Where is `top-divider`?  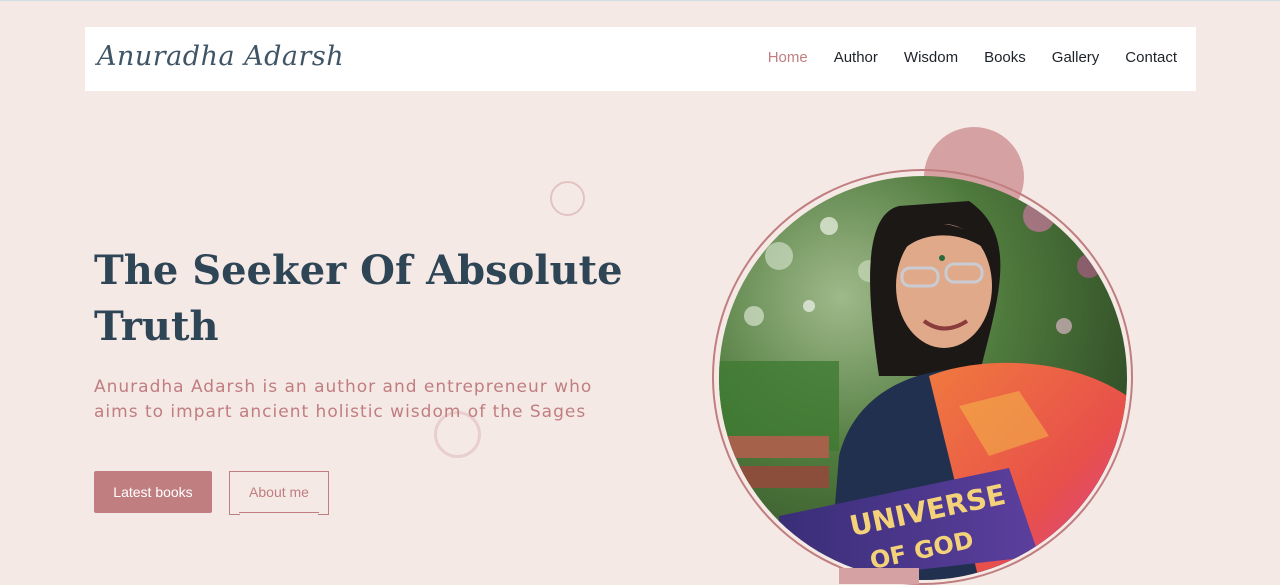 top-divider is located at coordinates (640, 0).